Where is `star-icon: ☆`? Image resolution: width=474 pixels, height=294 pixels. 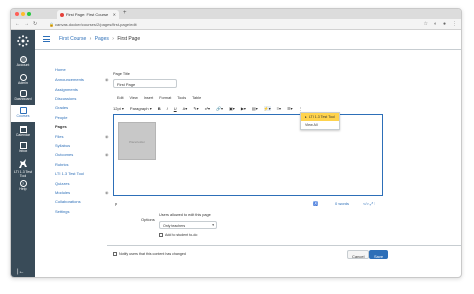
star-icon: ☆ is located at coordinates (425, 24).